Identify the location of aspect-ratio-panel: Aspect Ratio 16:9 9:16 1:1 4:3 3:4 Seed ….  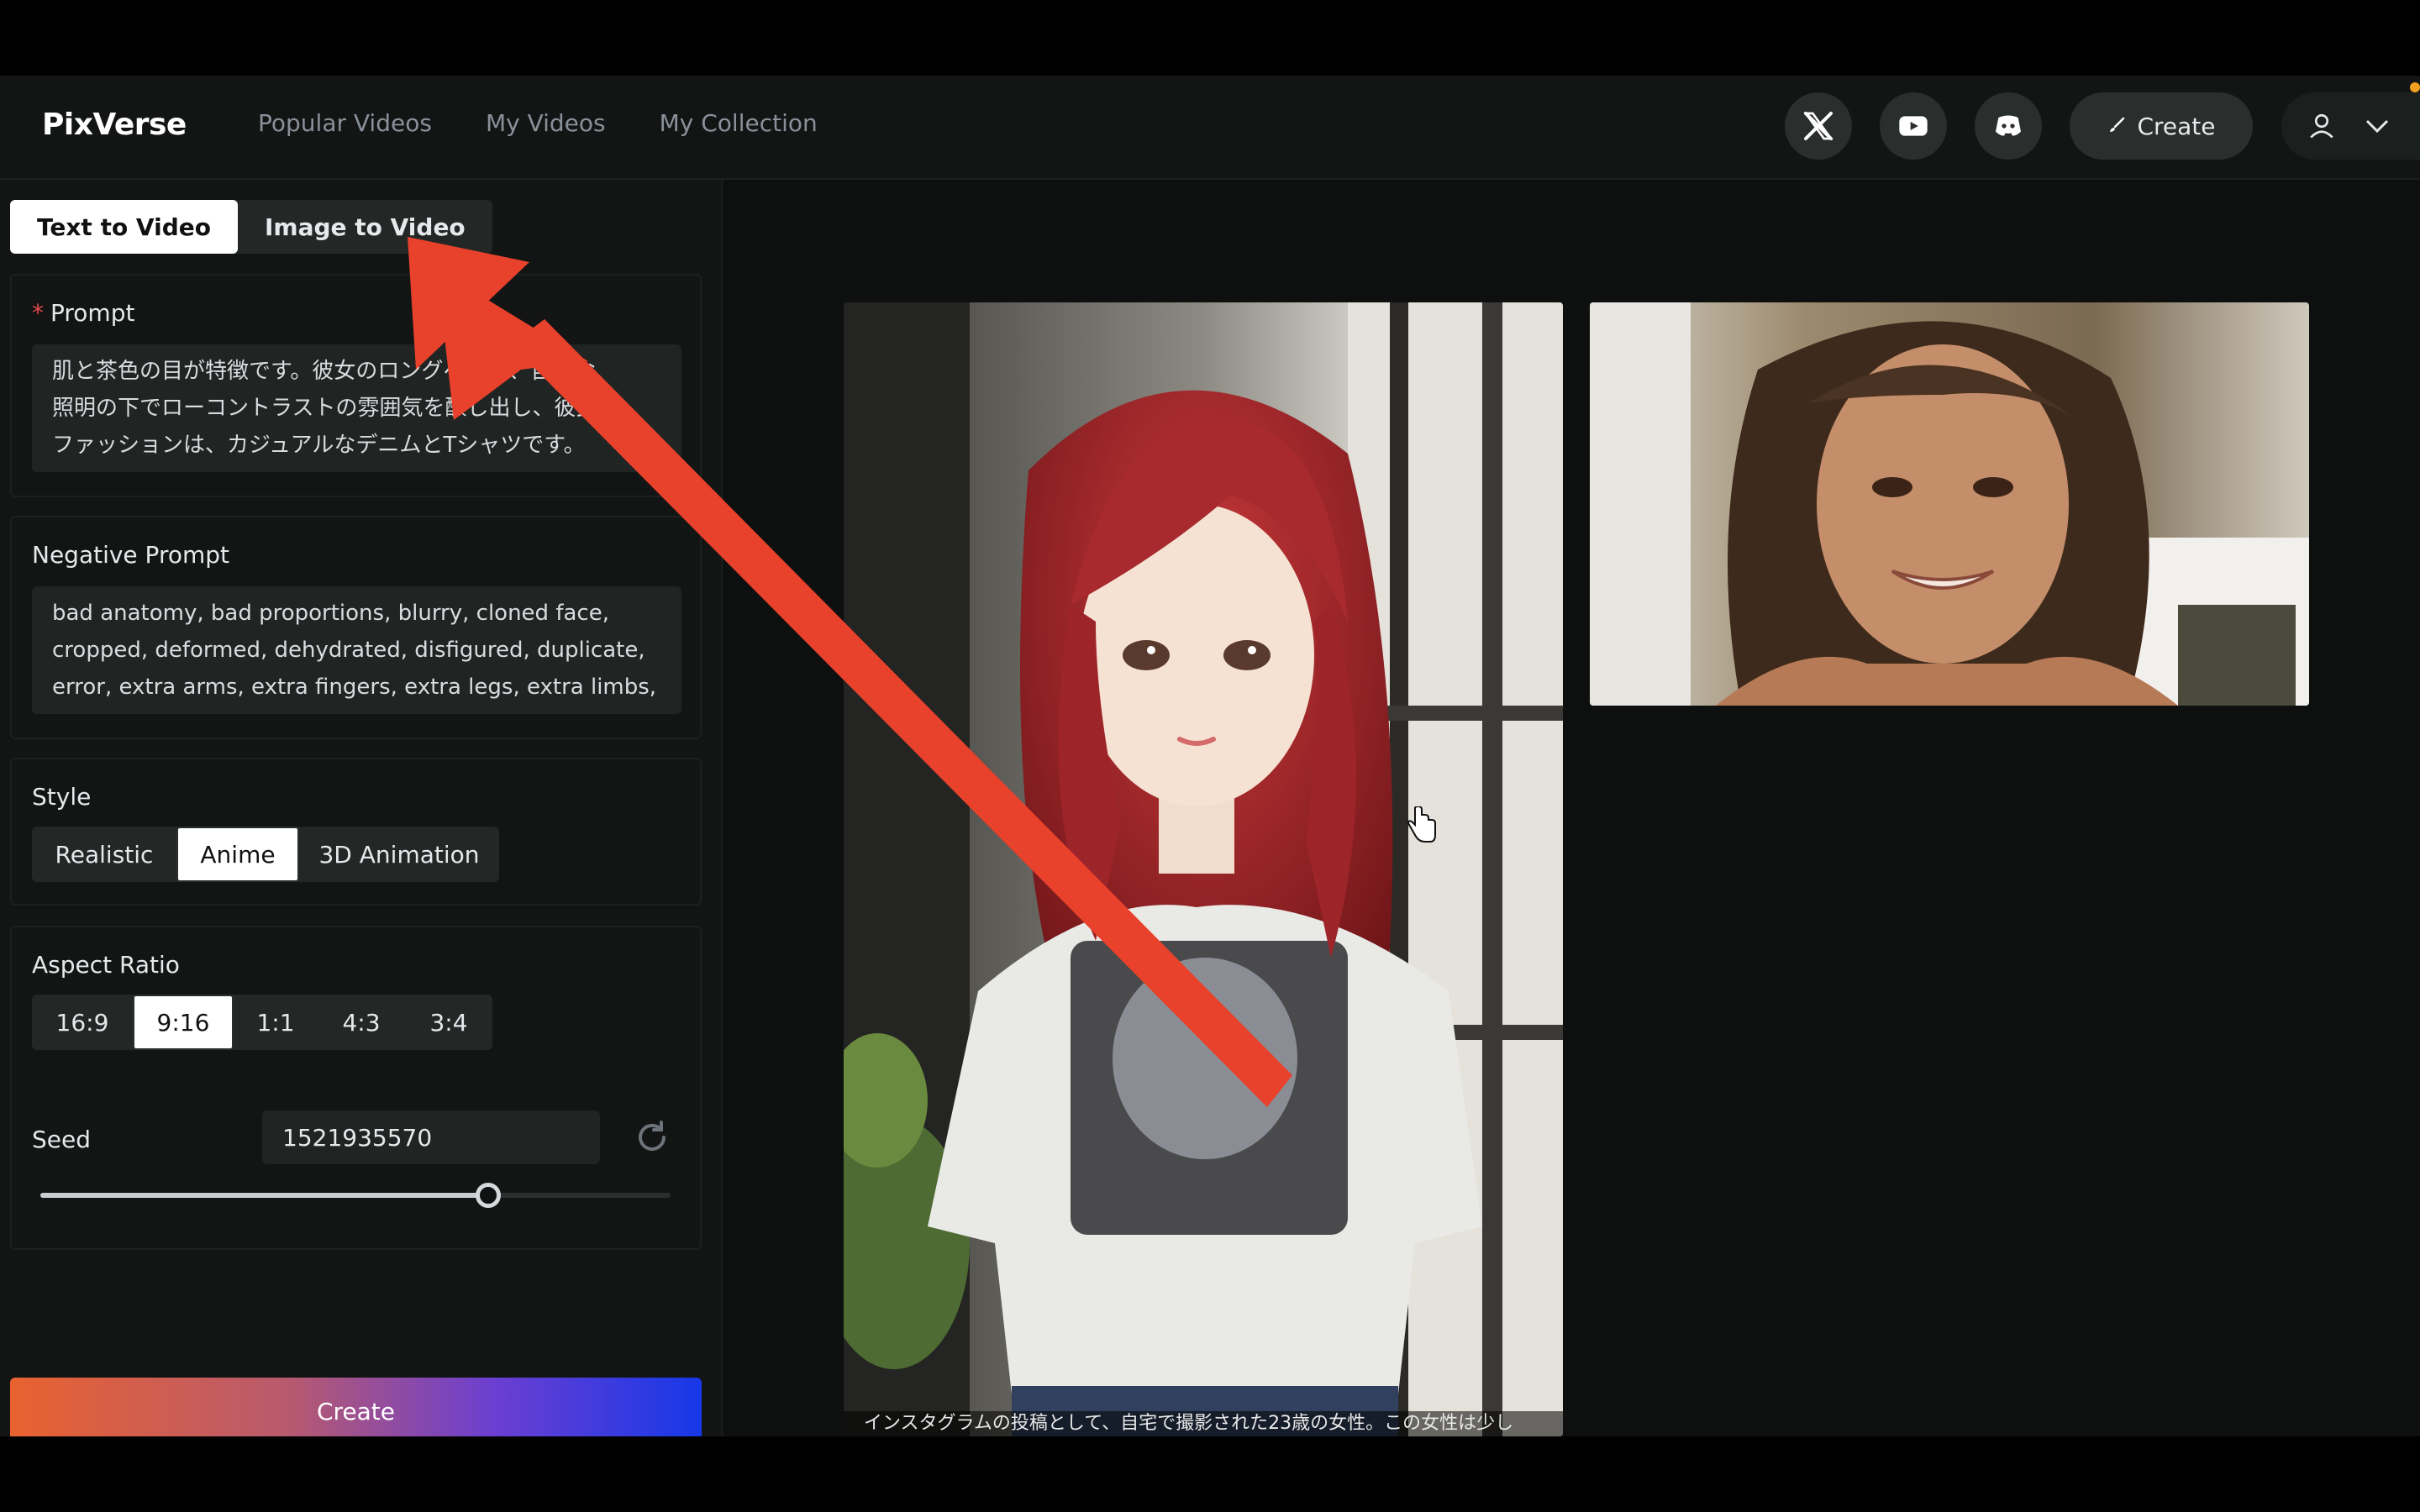
(356, 1088).